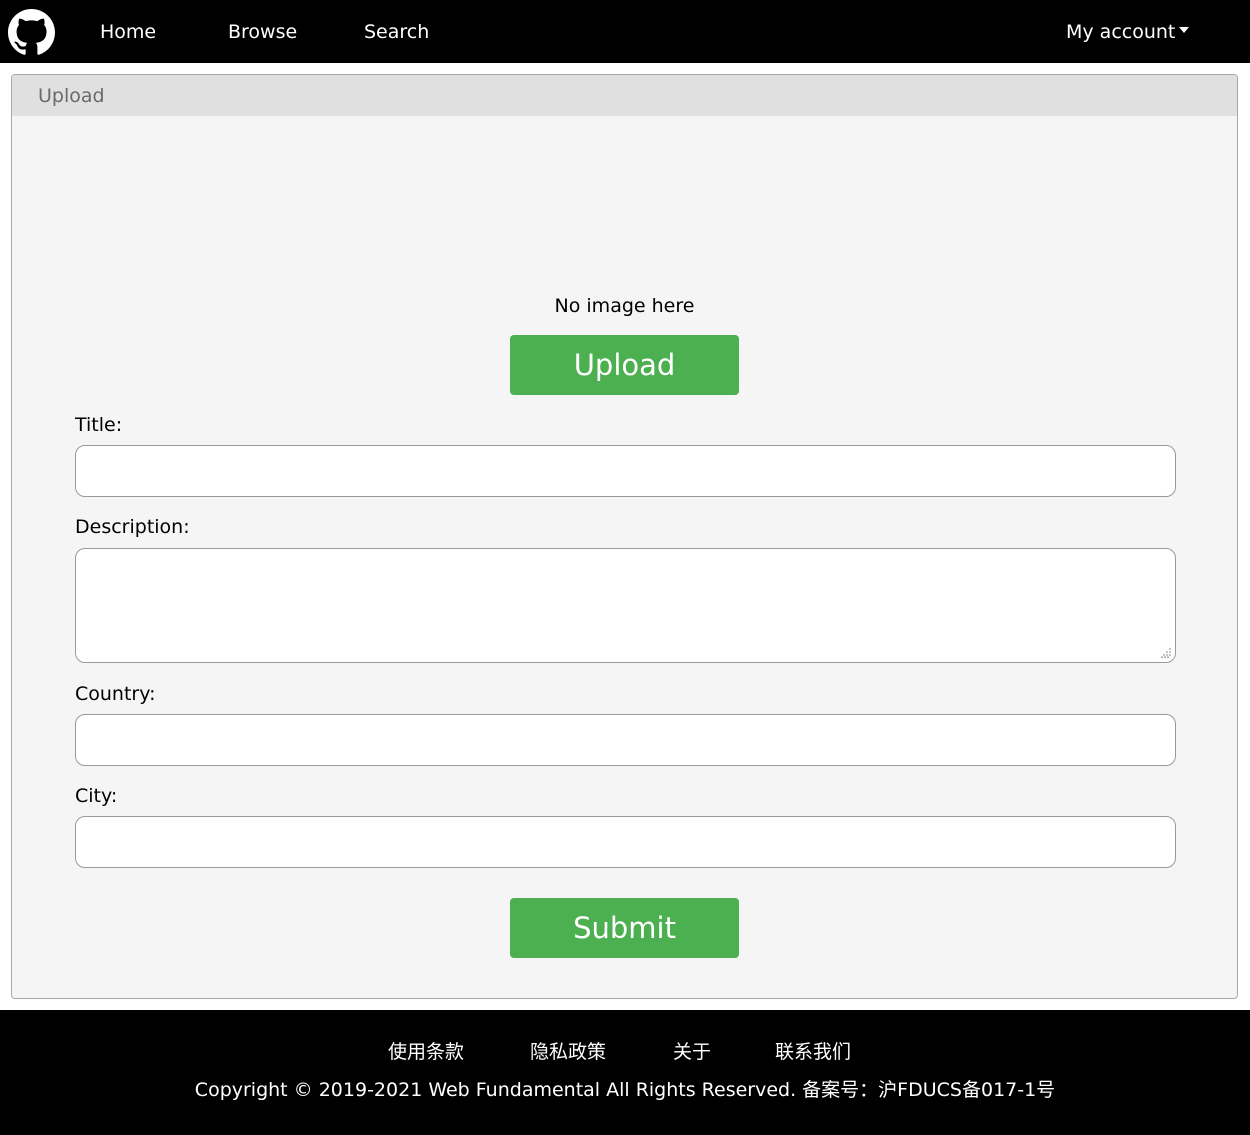  Describe the element at coordinates (625, 605) in the screenshot. I see `description-textarea` at that location.